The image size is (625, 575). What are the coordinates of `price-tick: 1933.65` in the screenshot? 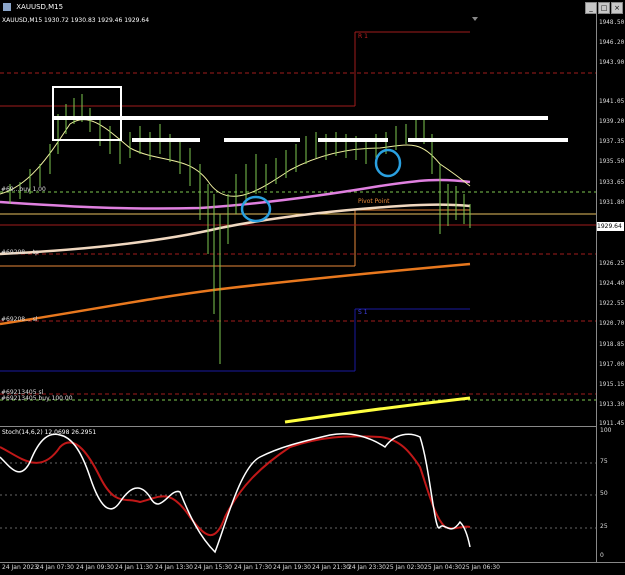 It's located at (612, 182).